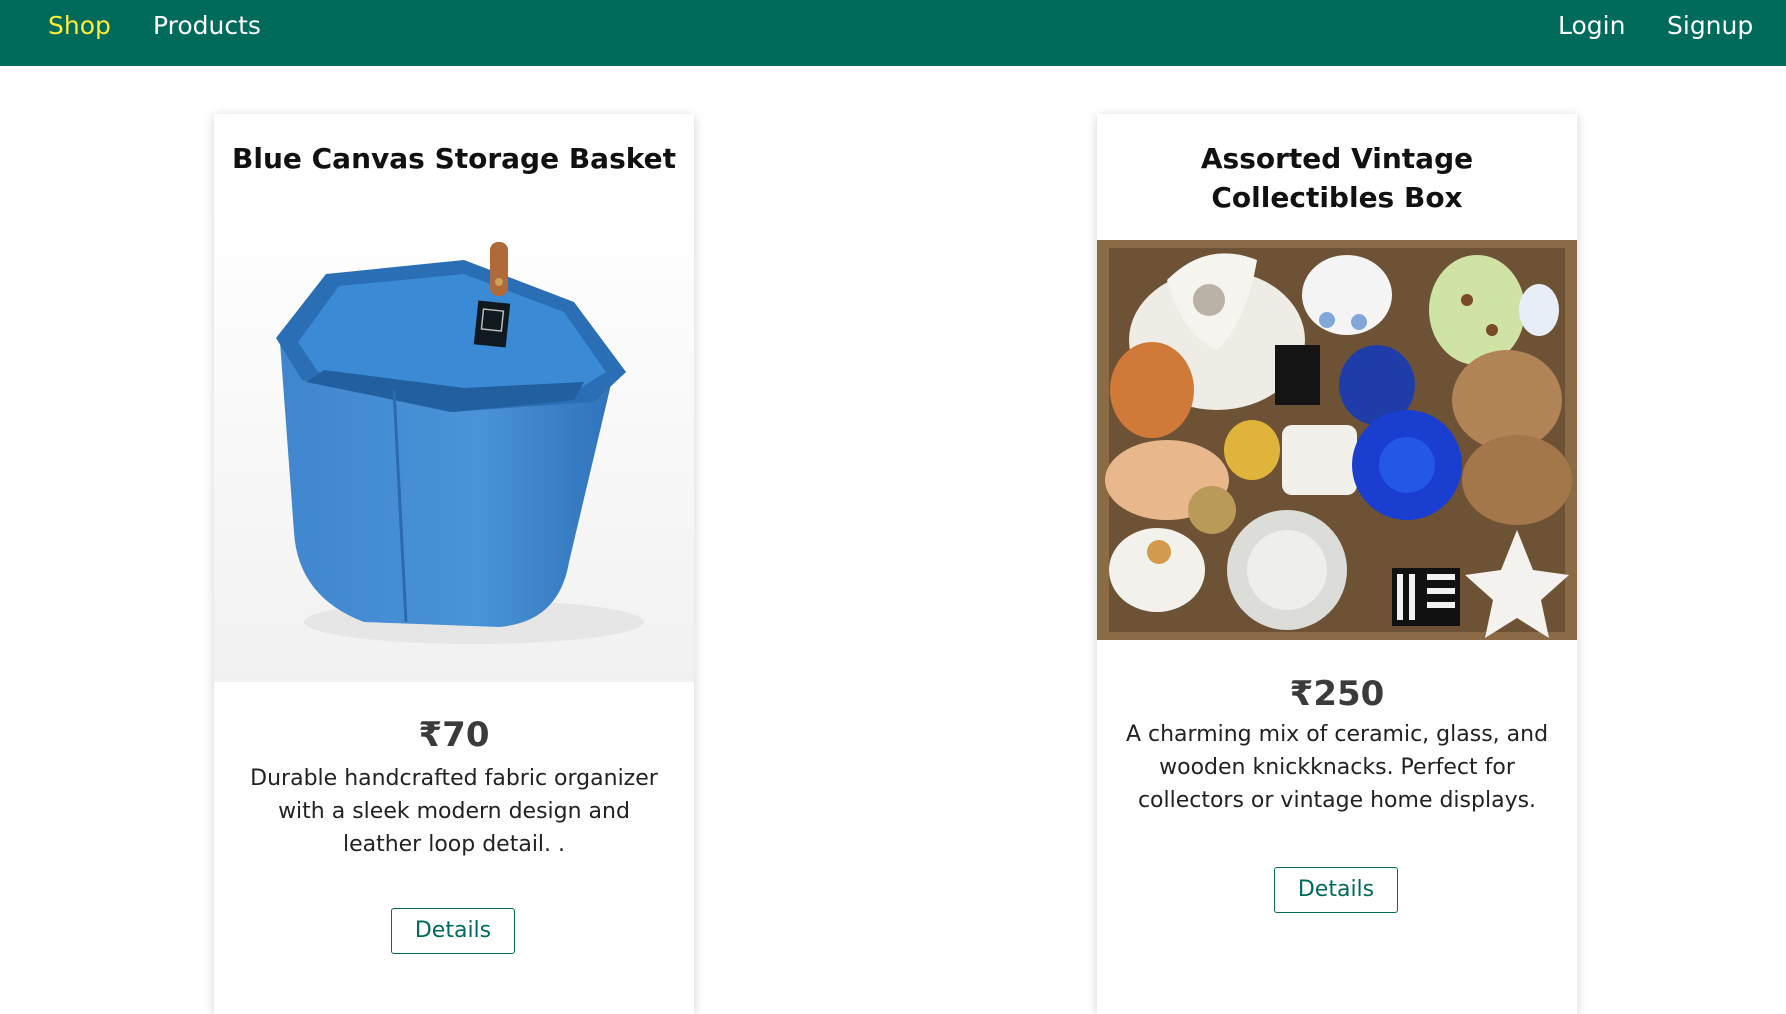 The image size is (1786, 1014). I want to click on vintage-collectibles-image, so click(1337, 440).